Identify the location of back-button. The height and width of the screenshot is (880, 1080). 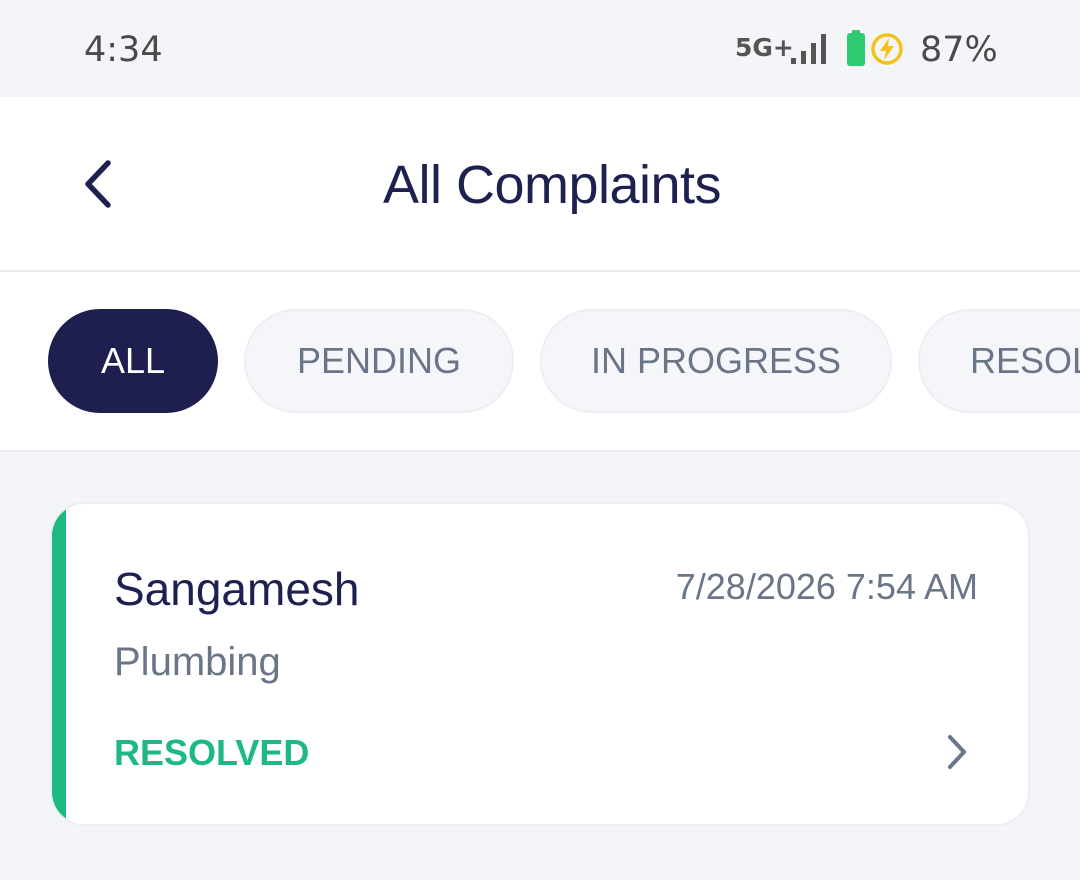
(97, 184).